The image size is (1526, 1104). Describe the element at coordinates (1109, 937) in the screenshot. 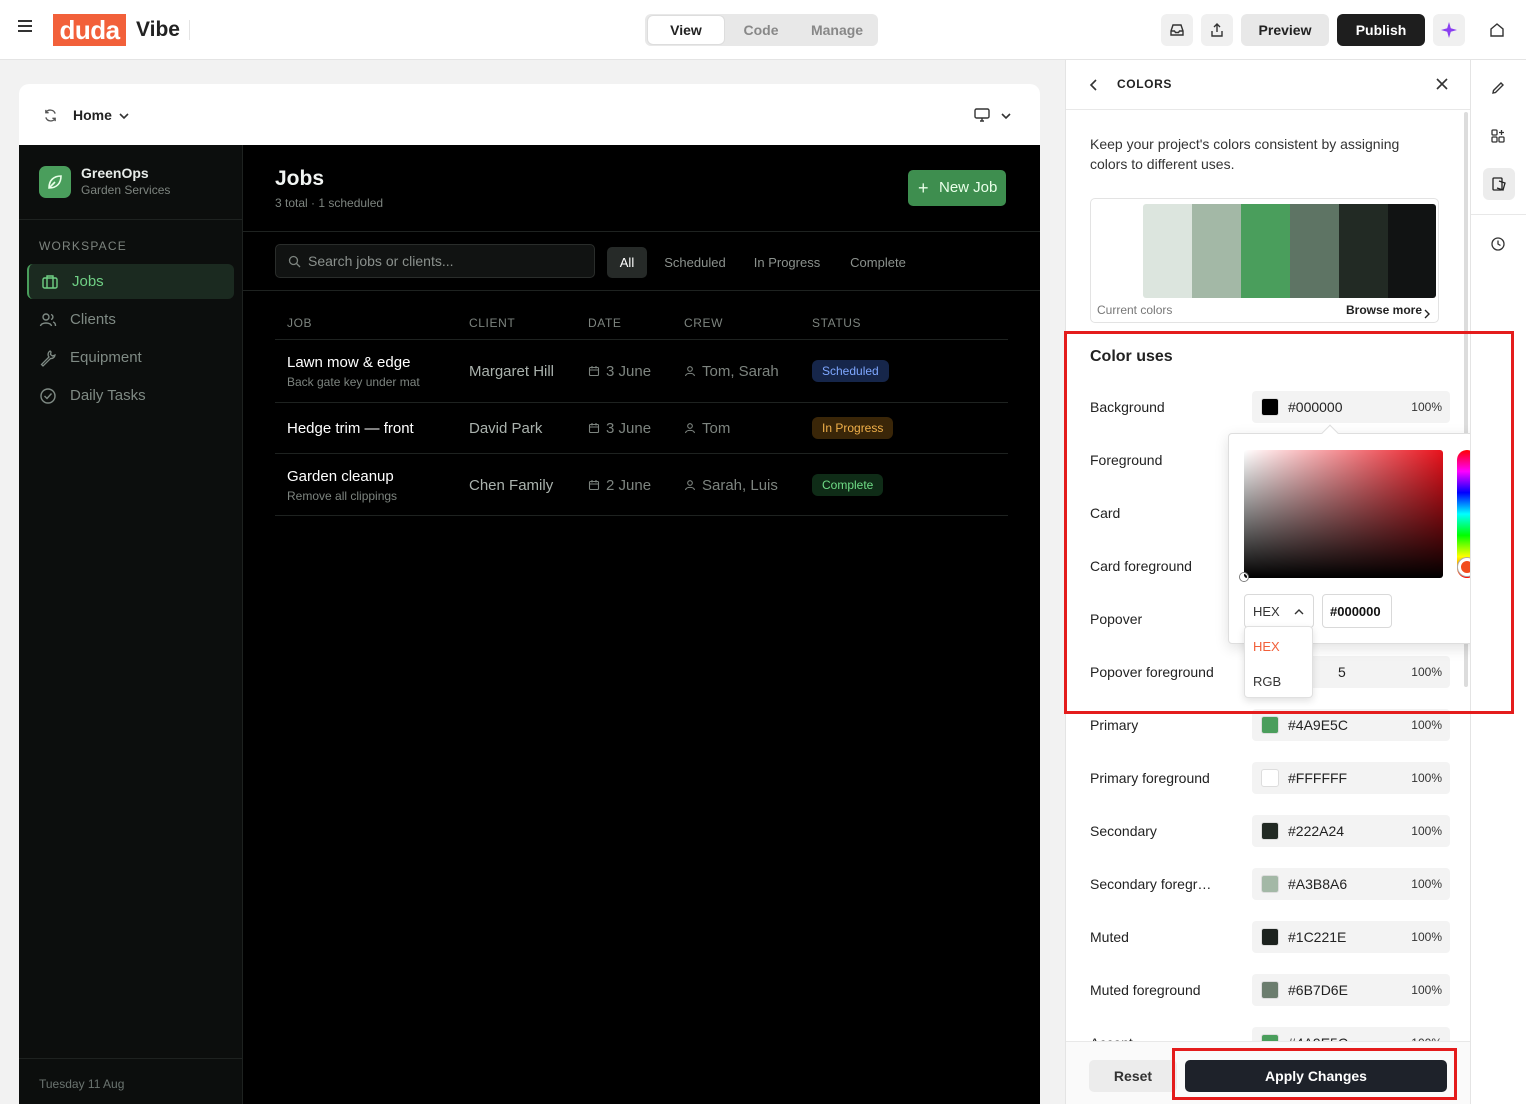

I see `color-use-label: Muted` at that location.